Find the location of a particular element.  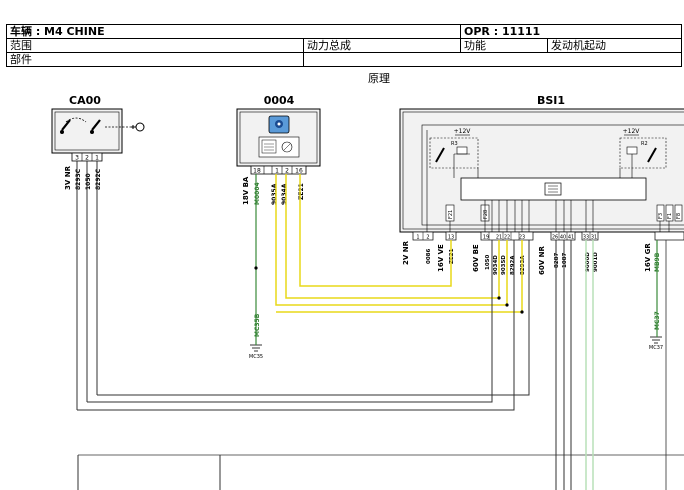

bsi1-wire-8287: 8287 is located at coordinates (557, 260).